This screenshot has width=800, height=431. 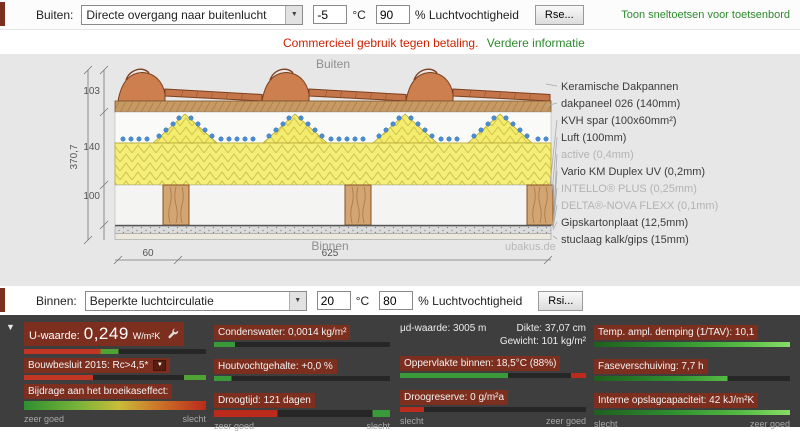 What do you see at coordinates (151, 300) in the screenshot?
I see `binnen-select-value: Beperkte luchtcirculatie` at bounding box center [151, 300].